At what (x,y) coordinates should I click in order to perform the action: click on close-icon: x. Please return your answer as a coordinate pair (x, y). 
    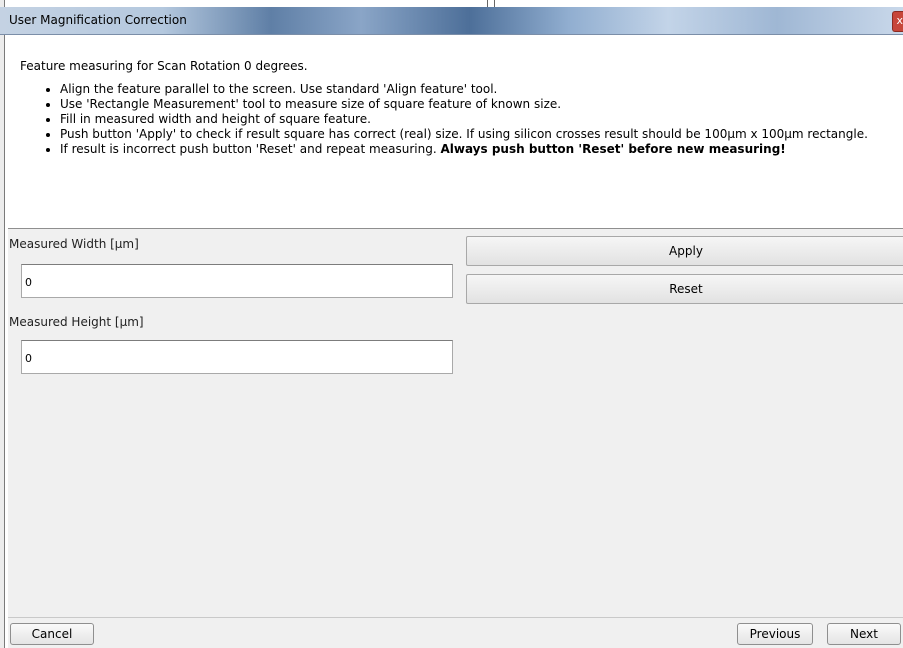
    Looking at the image, I should click on (897, 21).